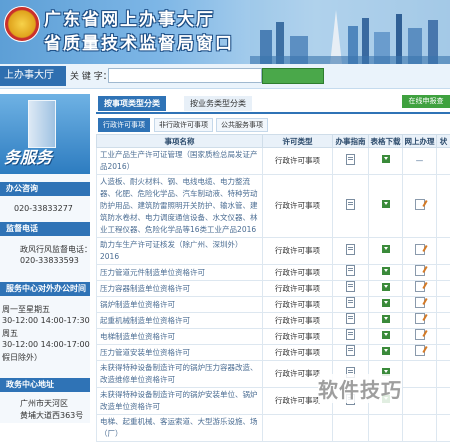 This screenshot has width=450, height=442. I want to click on hours-line-3: 周五, so click(10, 333).